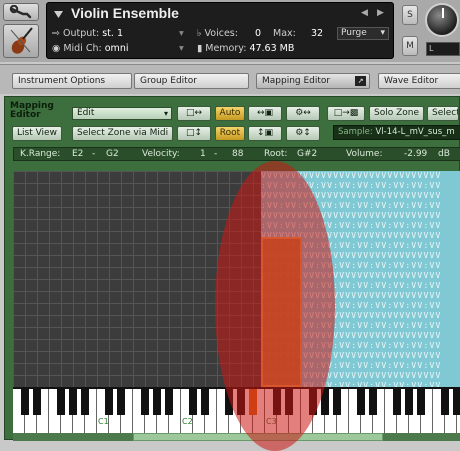 This screenshot has width=460, height=451. Describe the element at coordinates (410, 46) in the screenshot. I see `mute-button: M` at that location.